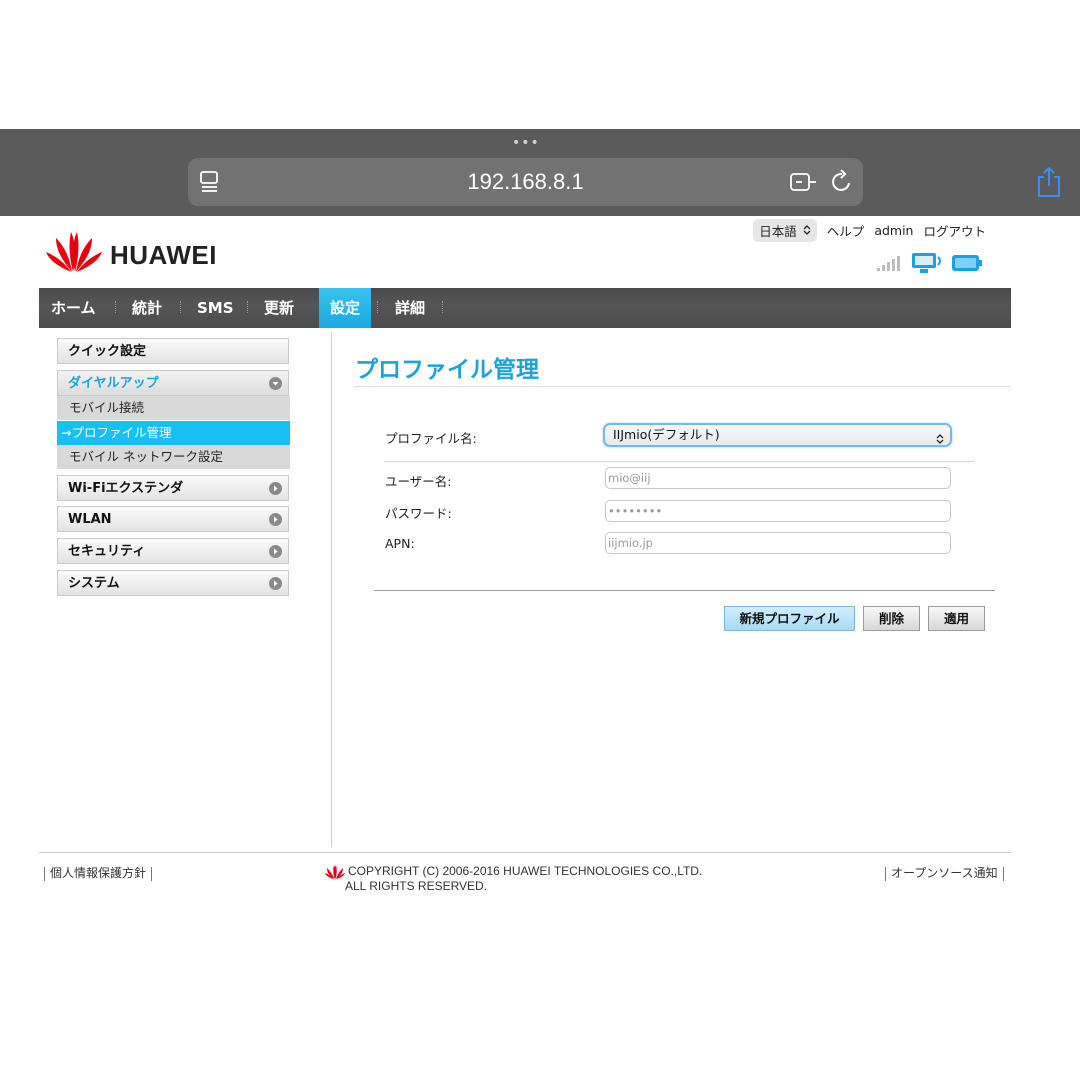  What do you see at coordinates (525, 852) in the screenshot?
I see `footer-divider` at bounding box center [525, 852].